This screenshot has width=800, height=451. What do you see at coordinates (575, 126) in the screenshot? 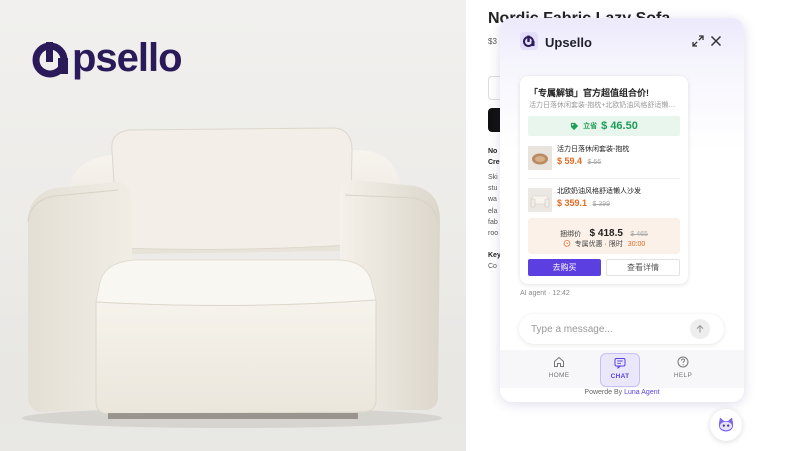
I see `tag-icon` at bounding box center [575, 126].